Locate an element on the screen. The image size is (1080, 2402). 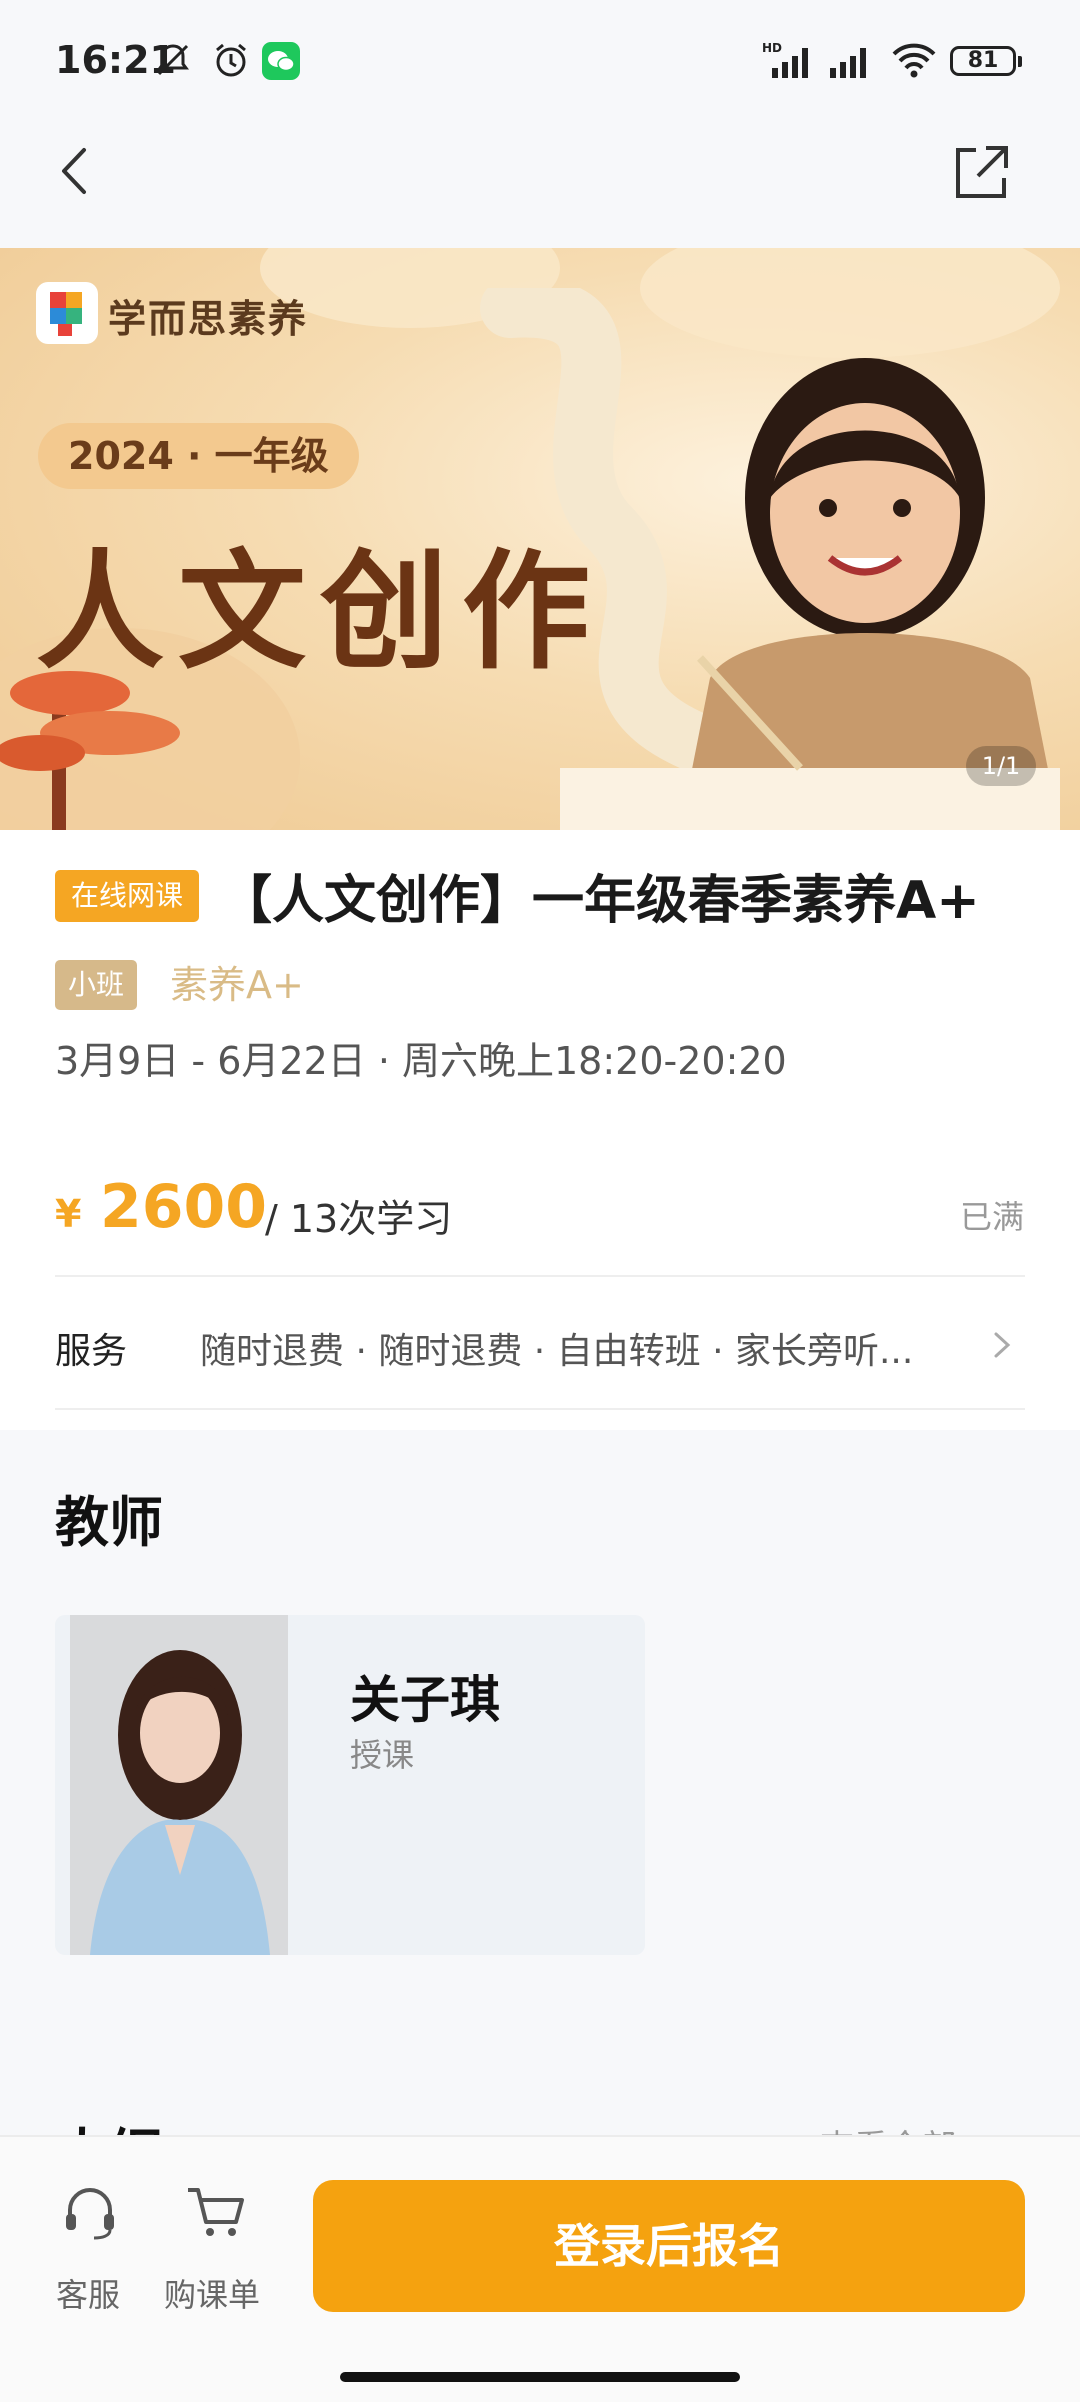
brand-logo is located at coordinates (67, 313).